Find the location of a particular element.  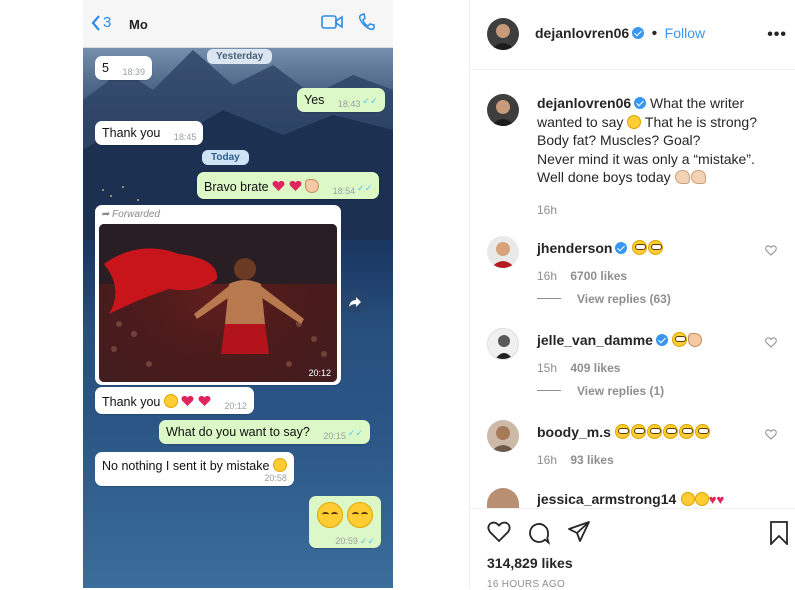

message-in: 5 18:39 is located at coordinates (123, 68).